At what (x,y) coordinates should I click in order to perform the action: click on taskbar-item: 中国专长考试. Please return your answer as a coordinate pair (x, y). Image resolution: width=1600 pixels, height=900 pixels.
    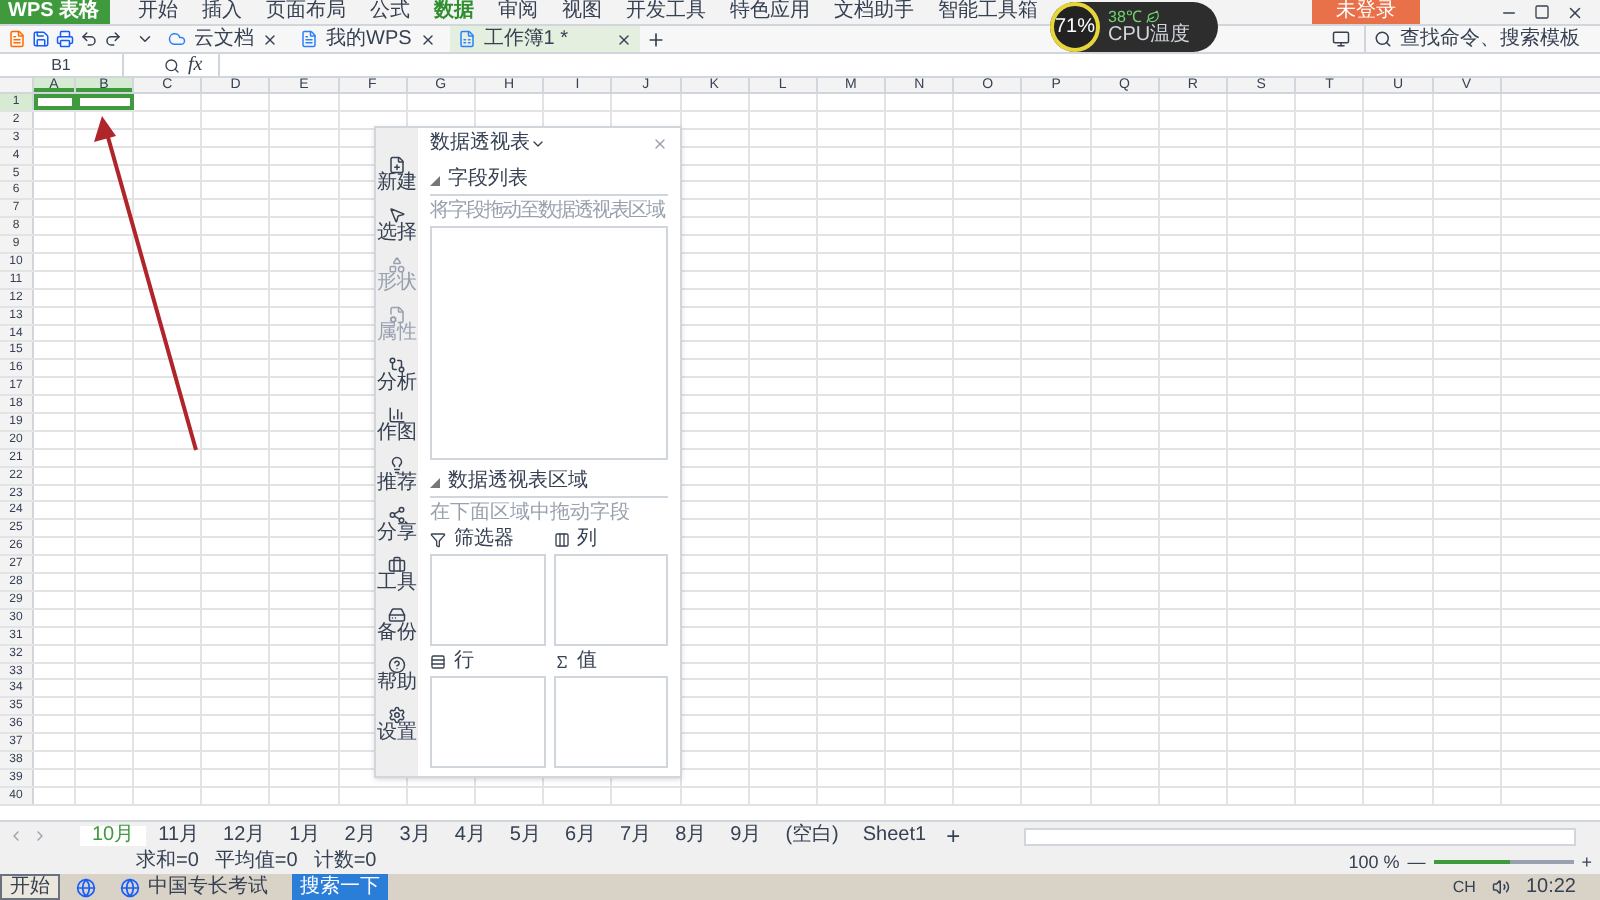
    Looking at the image, I should click on (194, 887).